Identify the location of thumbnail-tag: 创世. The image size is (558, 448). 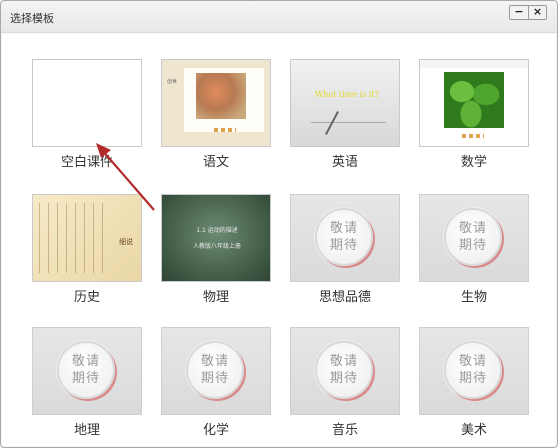
(172, 82).